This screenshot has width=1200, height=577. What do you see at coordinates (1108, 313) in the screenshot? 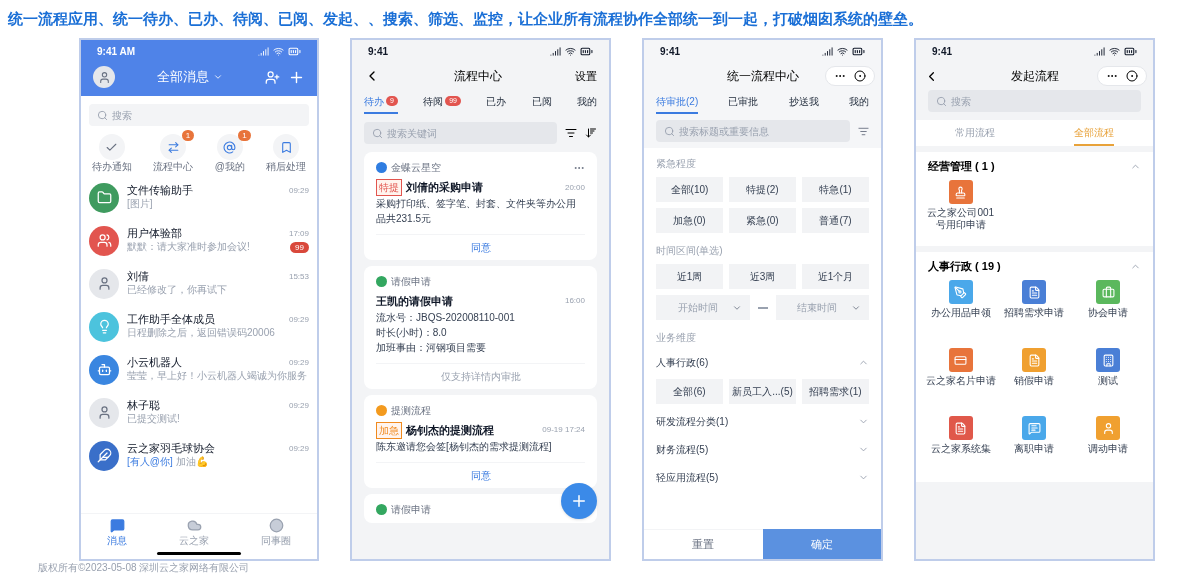
I see `app-label: 协会申请` at bounding box center [1108, 313].